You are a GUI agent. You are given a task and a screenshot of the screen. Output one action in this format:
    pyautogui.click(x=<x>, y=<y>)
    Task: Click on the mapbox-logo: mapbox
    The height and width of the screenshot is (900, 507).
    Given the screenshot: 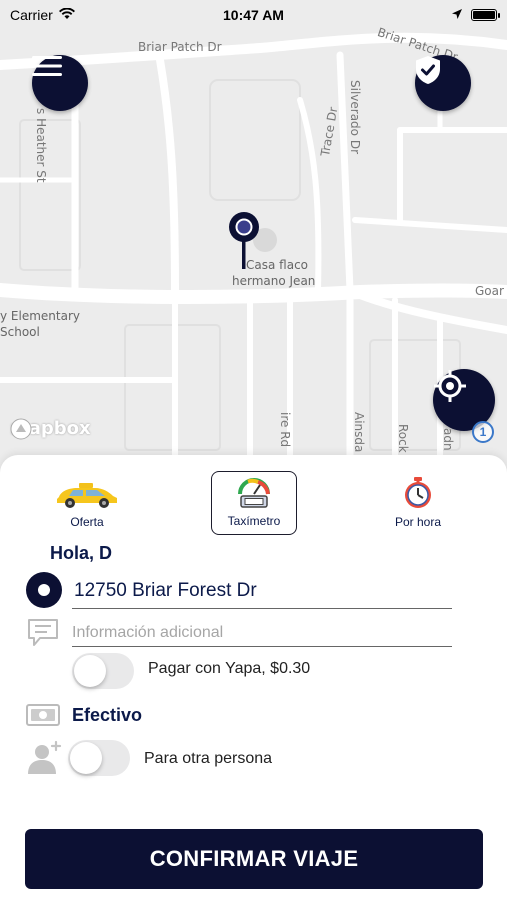 What is the action you would take?
    pyautogui.click(x=50, y=429)
    